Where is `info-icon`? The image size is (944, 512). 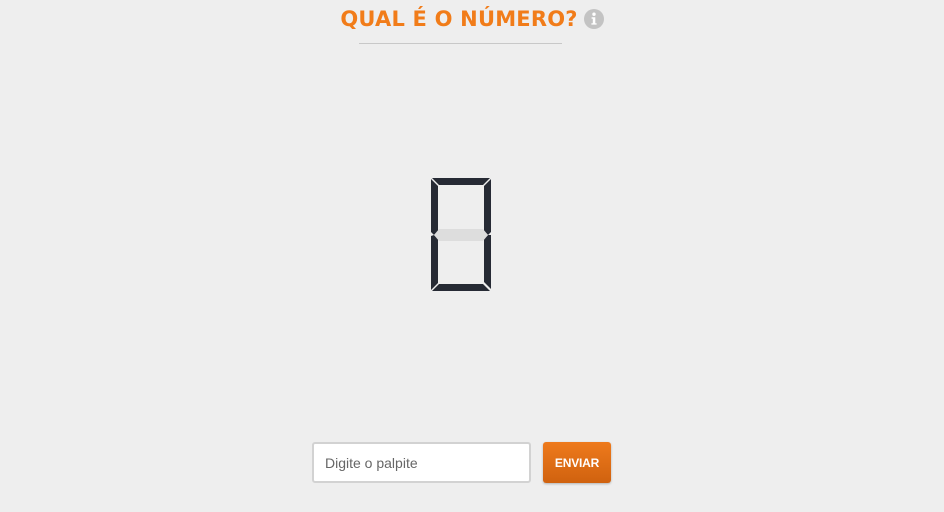
info-icon is located at coordinates (593, 19).